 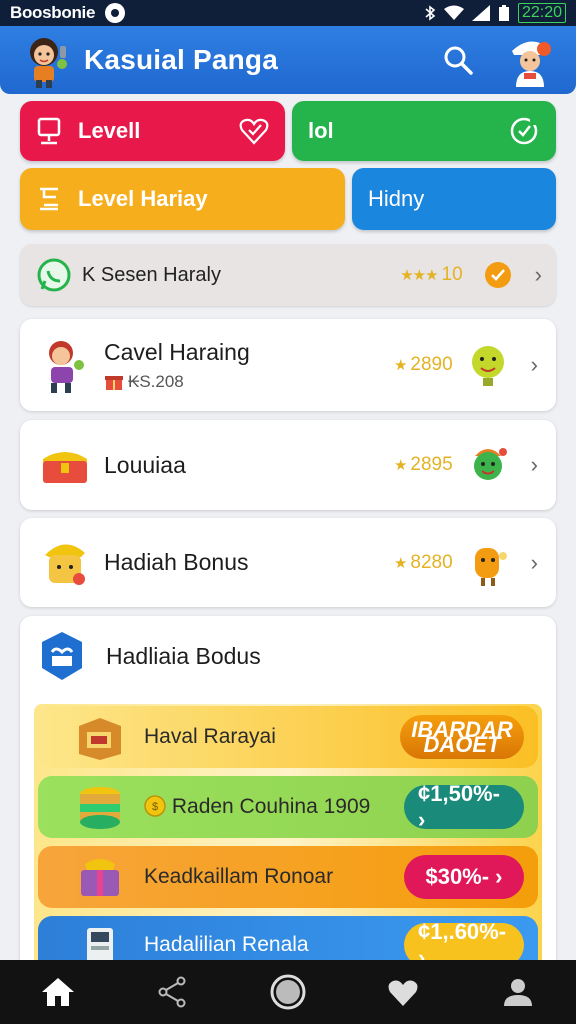 I want to click on character-icon, so click(x=65, y=365).